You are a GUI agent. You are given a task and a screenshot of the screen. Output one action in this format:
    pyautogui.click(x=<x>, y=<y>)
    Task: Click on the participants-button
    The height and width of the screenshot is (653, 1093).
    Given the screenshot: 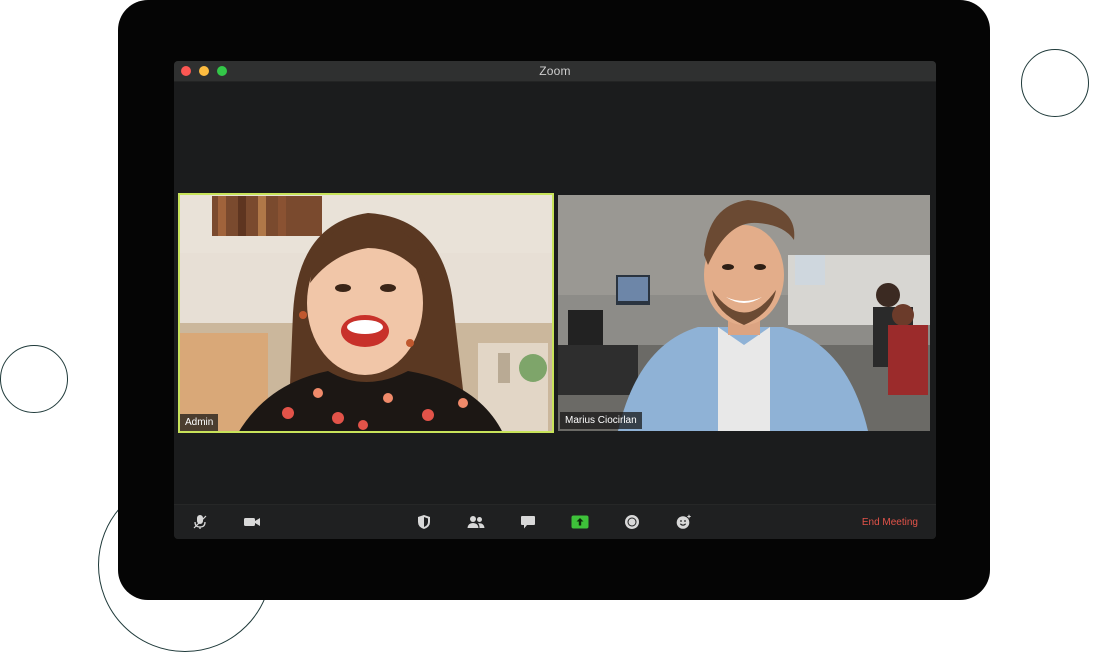 What is the action you would take?
    pyautogui.click(x=476, y=522)
    